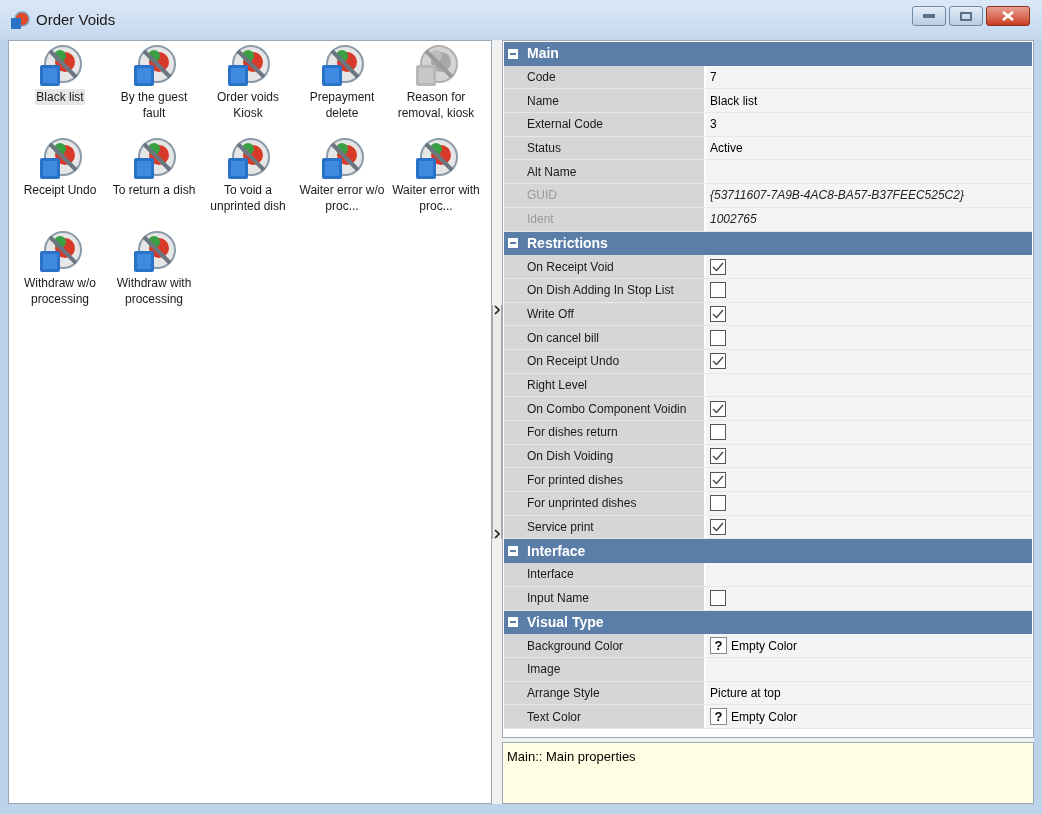  I want to click on property-label: Input Name, so click(558, 599).